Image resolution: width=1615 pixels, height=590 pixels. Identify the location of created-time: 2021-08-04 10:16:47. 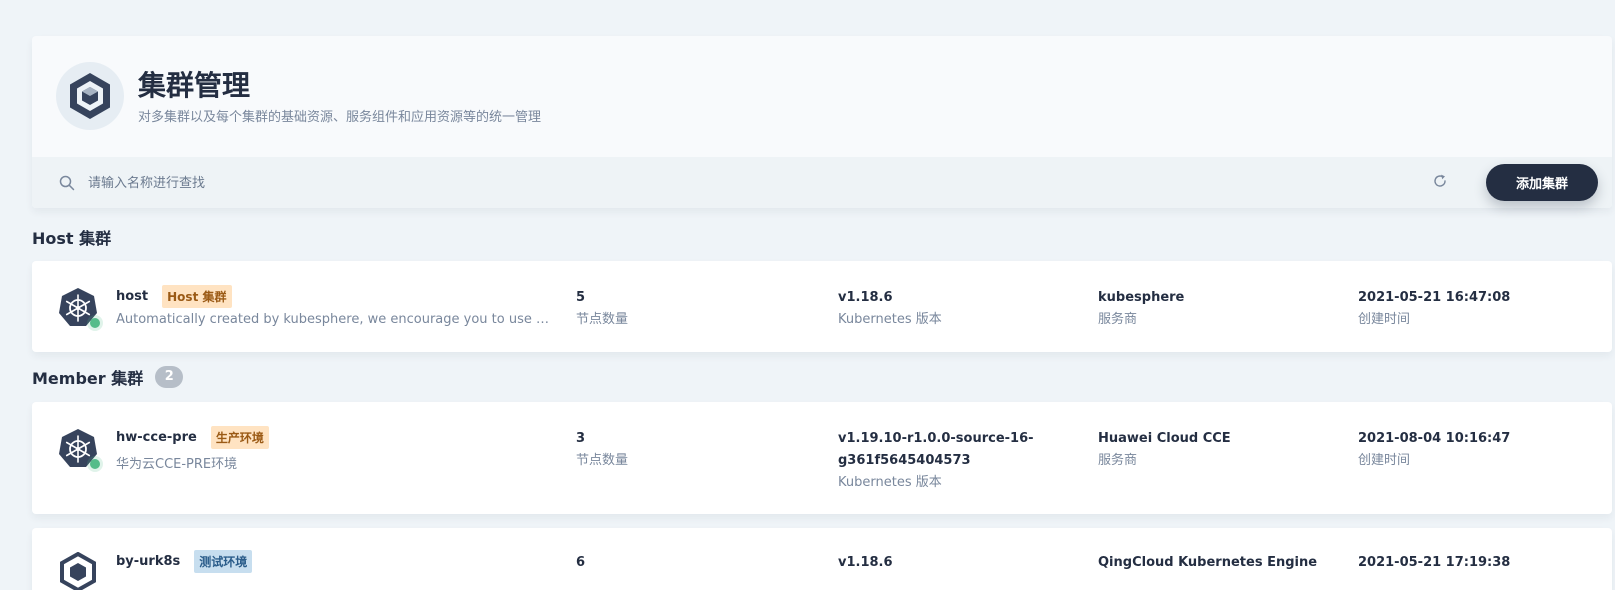
(1434, 438).